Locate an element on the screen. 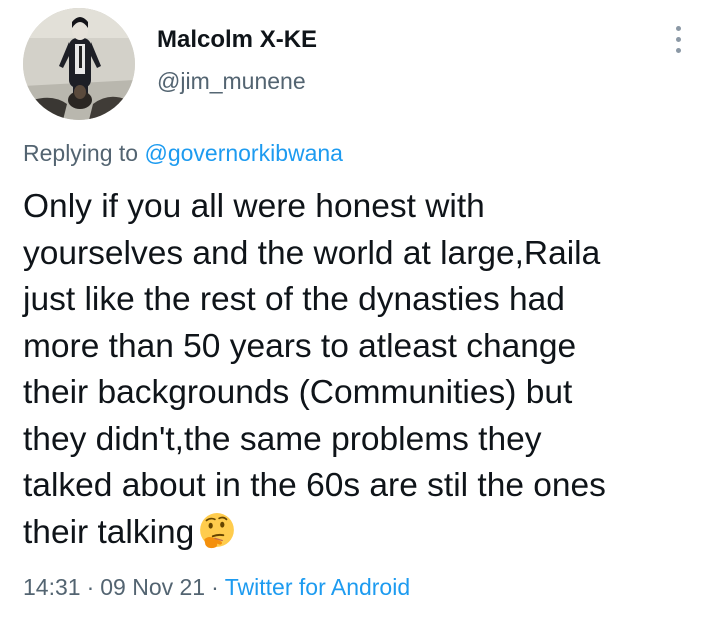  avatar is located at coordinates (79, 64).